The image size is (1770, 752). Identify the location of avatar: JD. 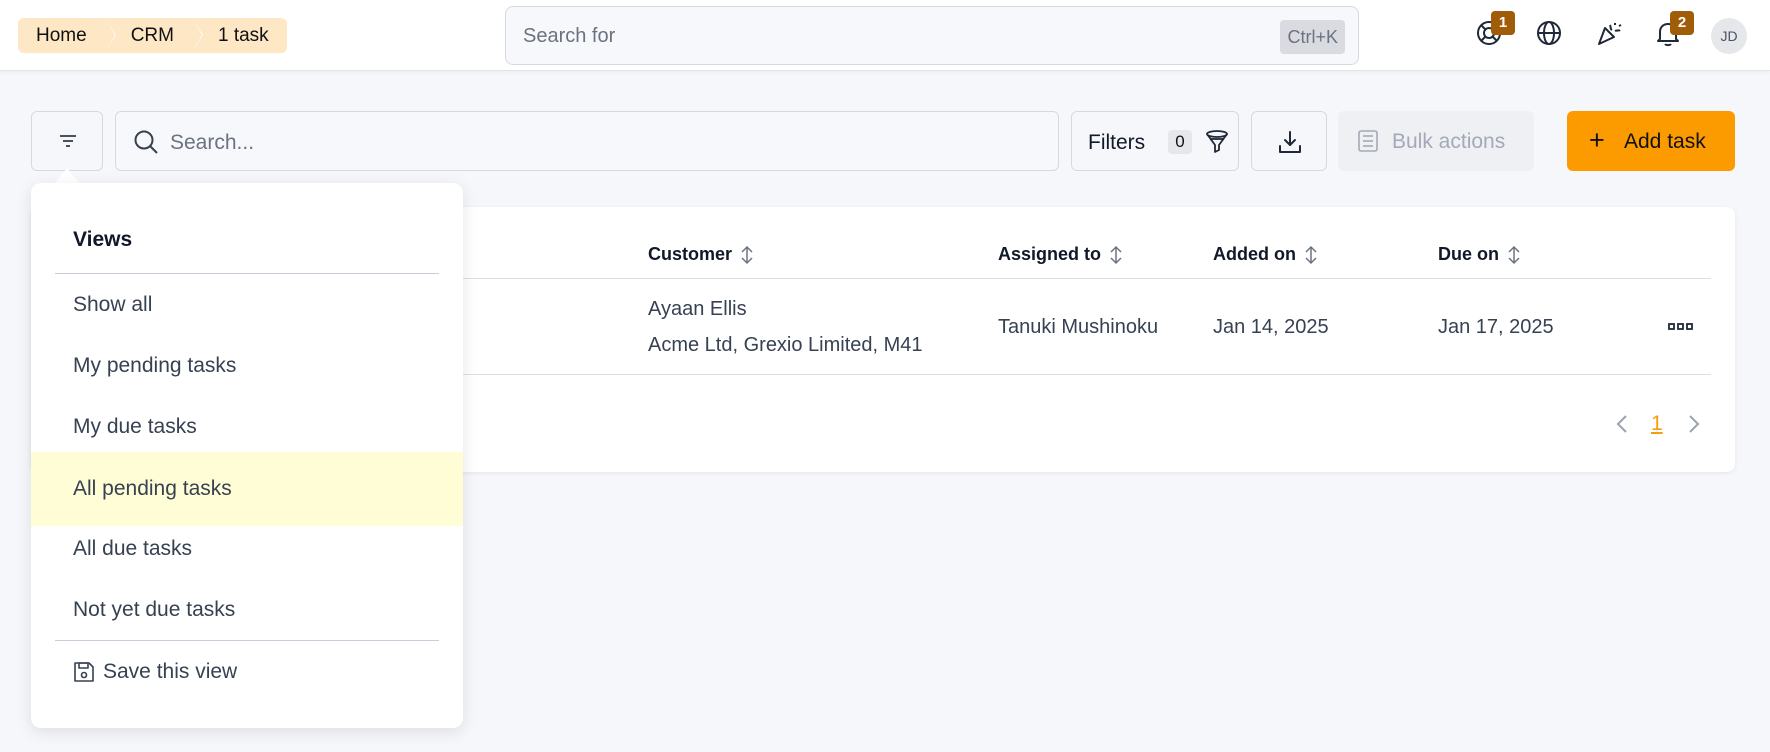
(1729, 36).